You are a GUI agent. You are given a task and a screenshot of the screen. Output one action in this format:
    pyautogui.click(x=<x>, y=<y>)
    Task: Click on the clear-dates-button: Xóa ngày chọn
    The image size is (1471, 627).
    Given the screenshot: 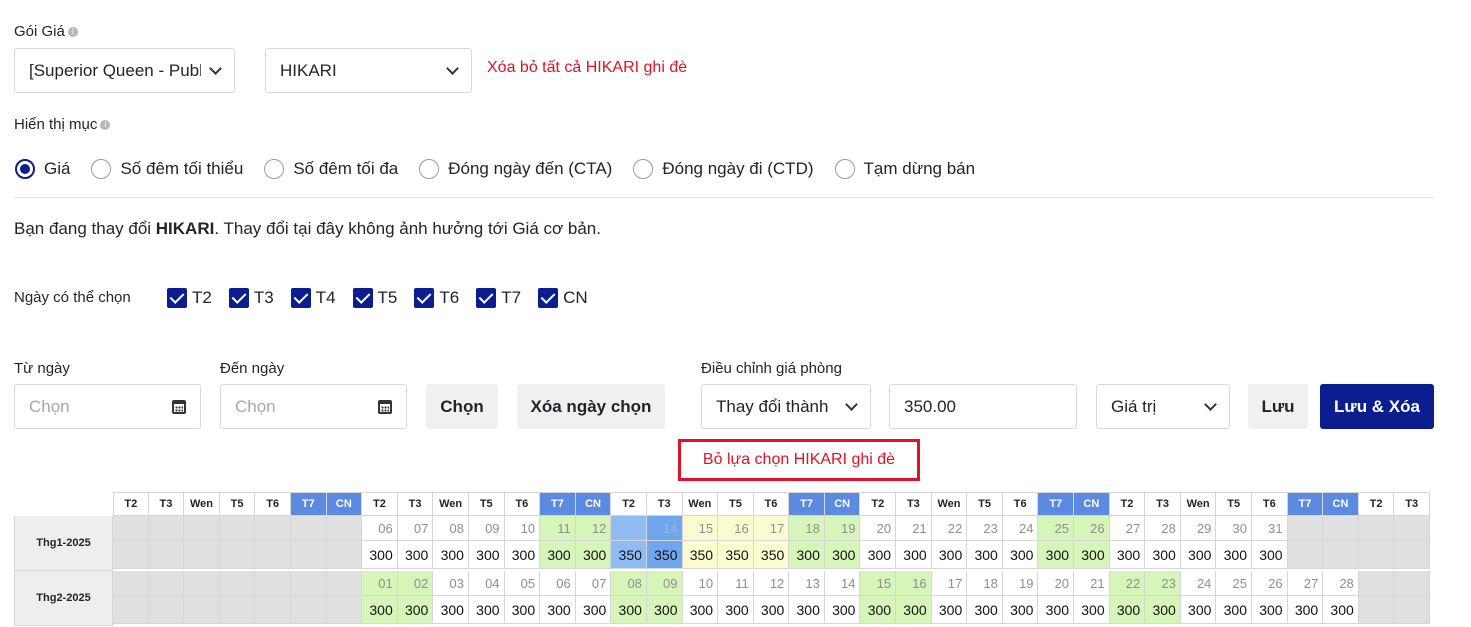 What is the action you would take?
    pyautogui.click(x=591, y=406)
    